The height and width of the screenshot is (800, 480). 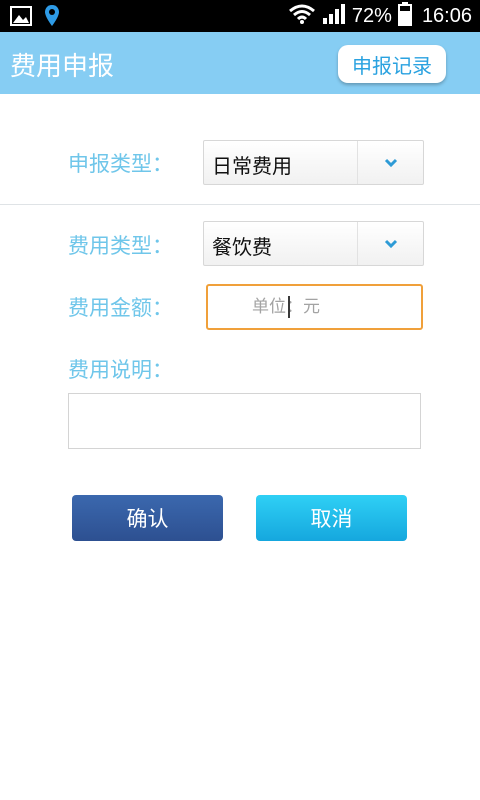 I want to click on signal-icon, so click(x=334, y=16).